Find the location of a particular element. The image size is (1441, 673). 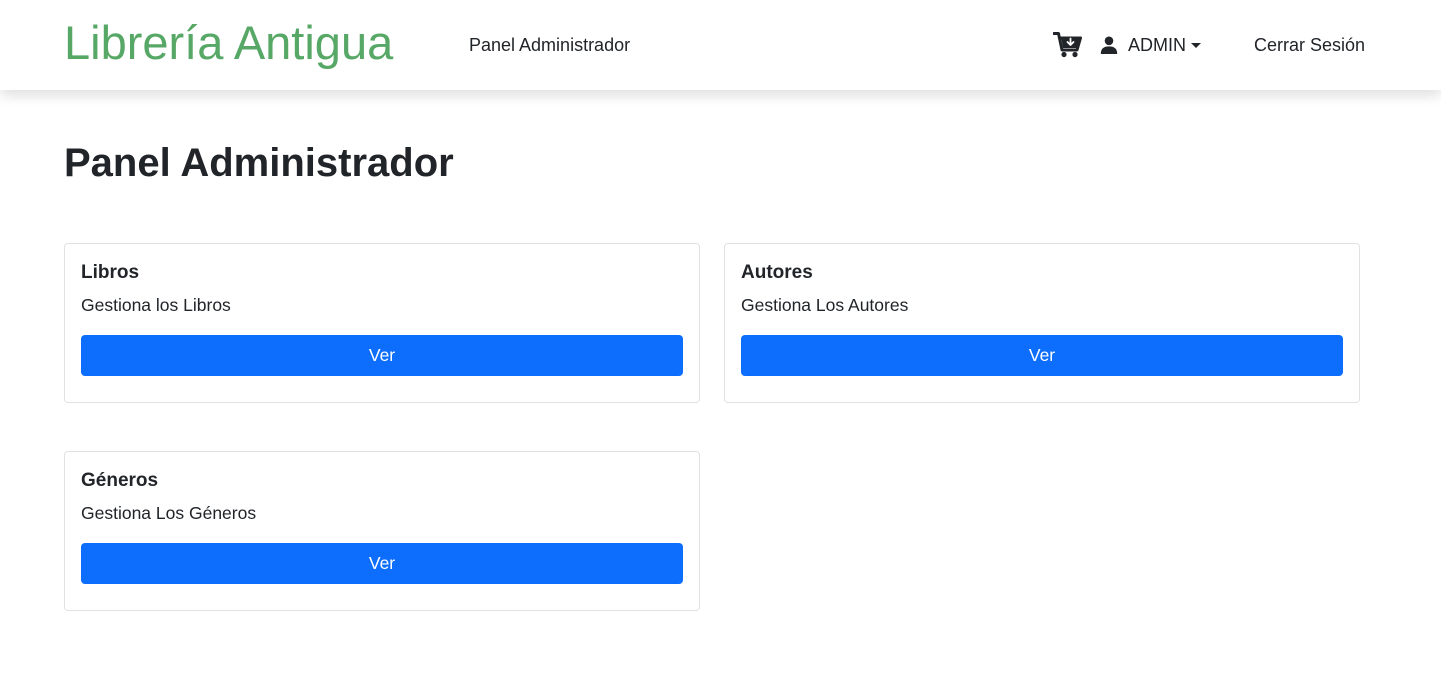

card-description: Gestiona Los Autores is located at coordinates (825, 305).